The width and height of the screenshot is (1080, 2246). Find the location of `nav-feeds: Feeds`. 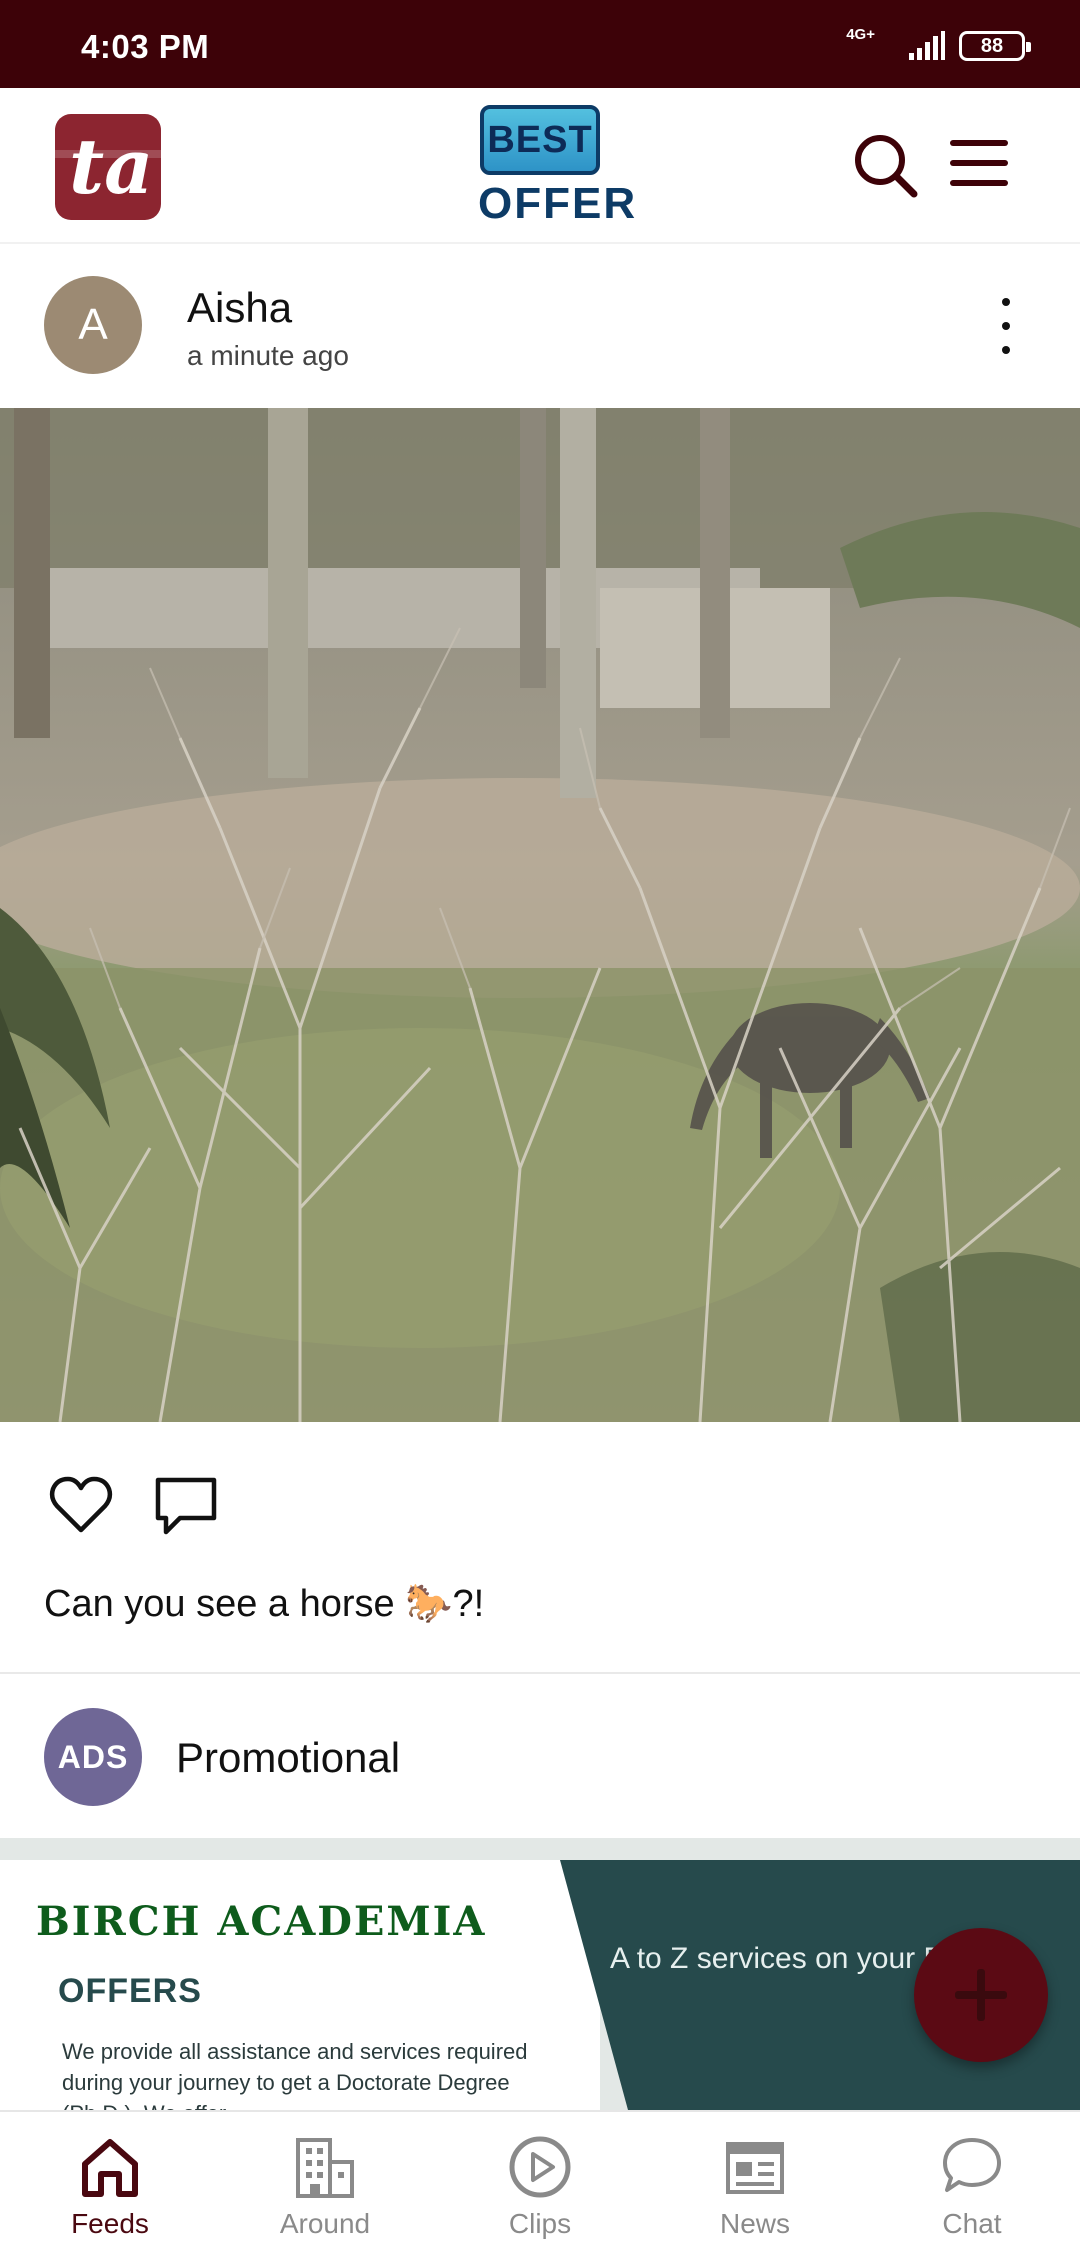

nav-feeds: Feeds is located at coordinates (110, 2190).